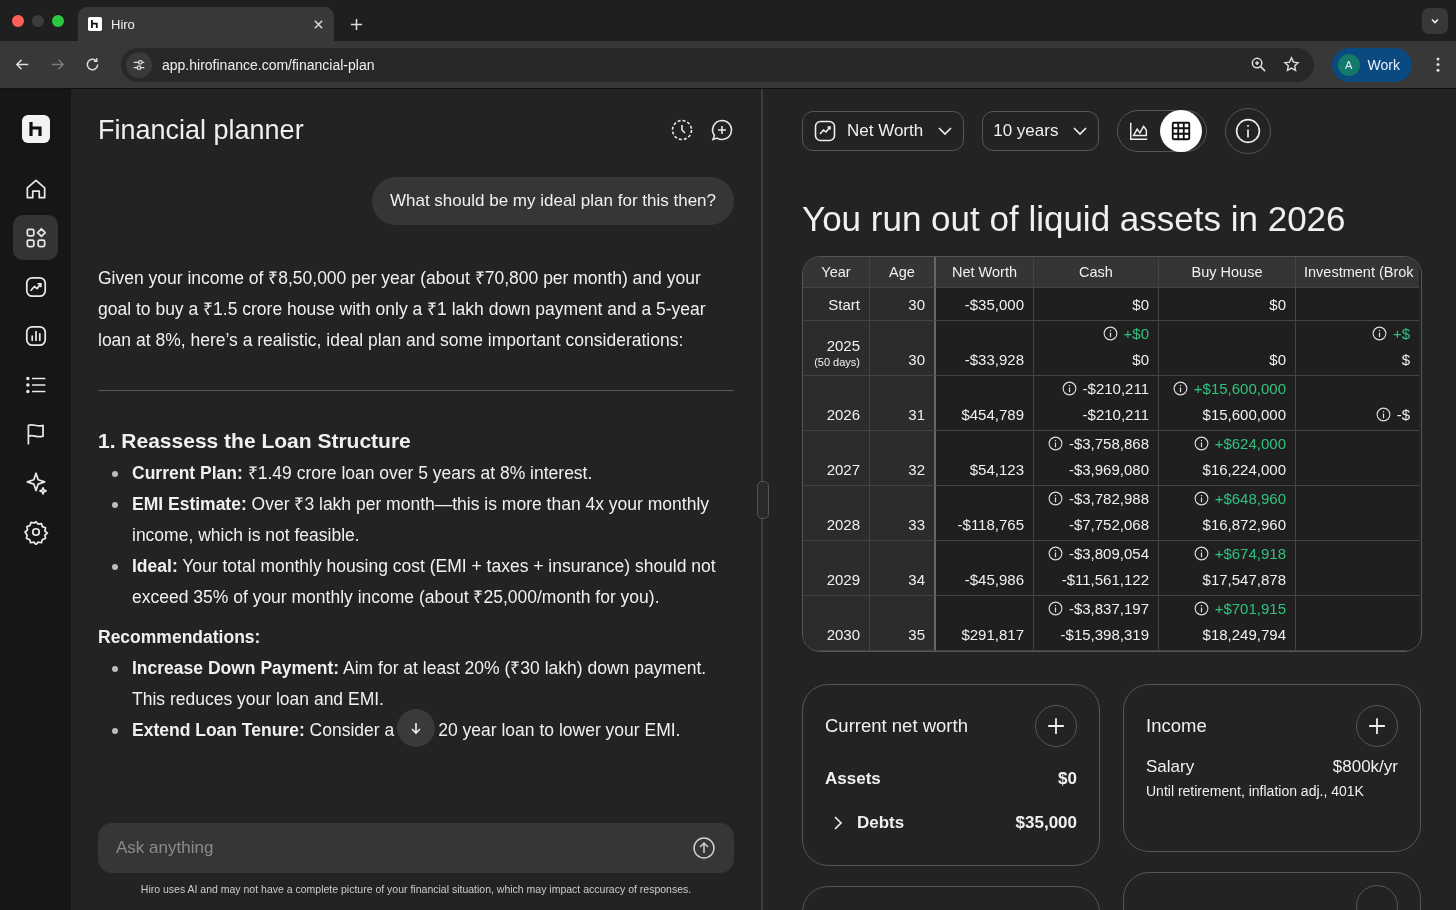 The height and width of the screenshot is (910, 1456). I want to click on bullet-text: 20 year loan to lower your EMI., so click(559, 730).